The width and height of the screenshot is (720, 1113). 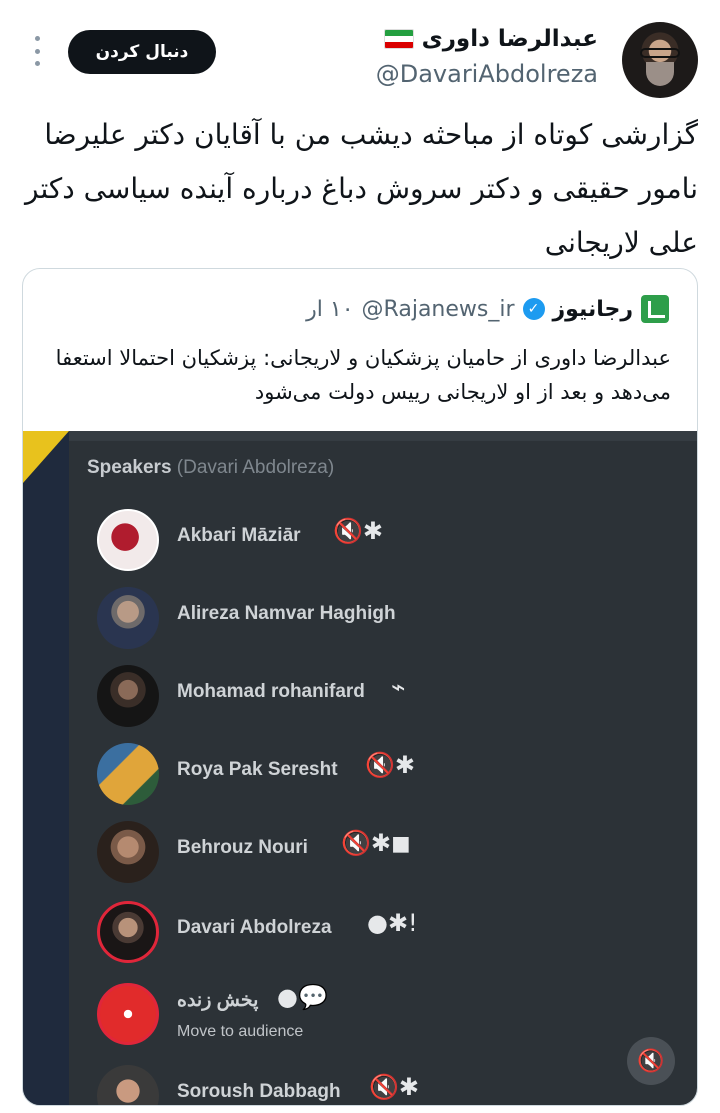 What do you see at coordinates (330, 309) in the screenshot?
I see `quoted-timestamp: ۱۰ ار` at bounding box center [330, 309].